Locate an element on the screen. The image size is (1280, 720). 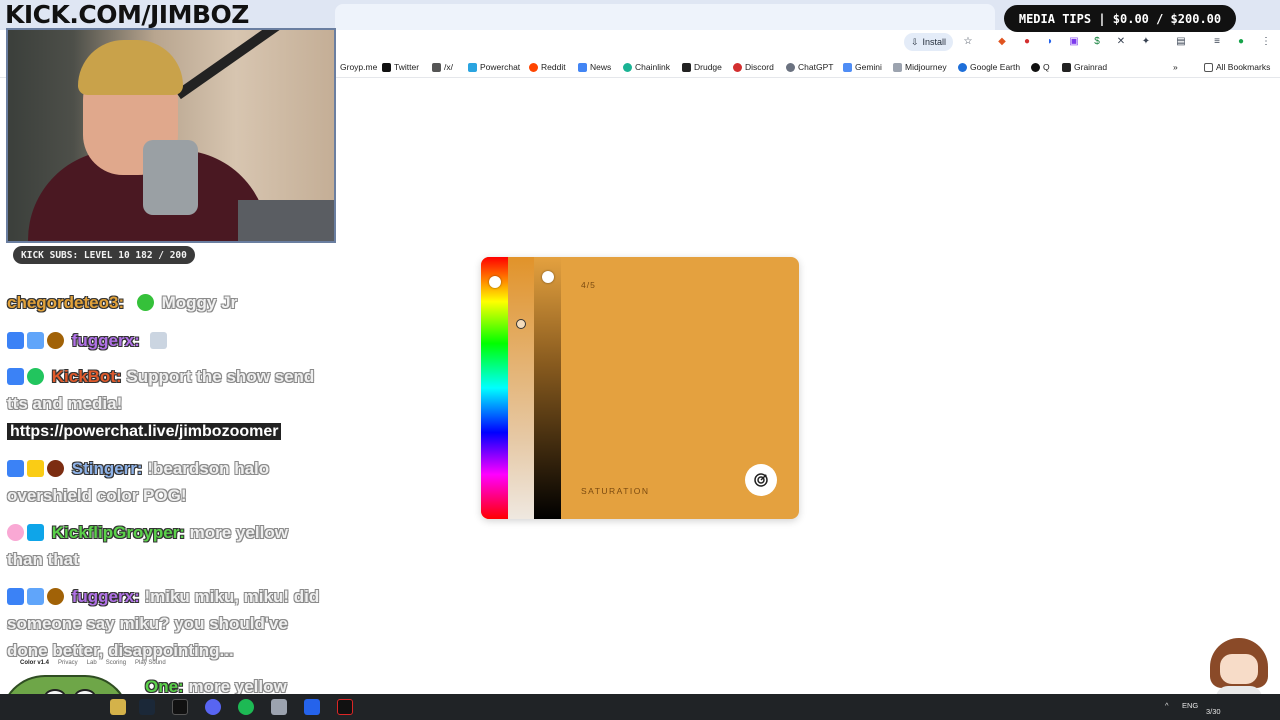
news-icon is located at coordinates (582, 67).